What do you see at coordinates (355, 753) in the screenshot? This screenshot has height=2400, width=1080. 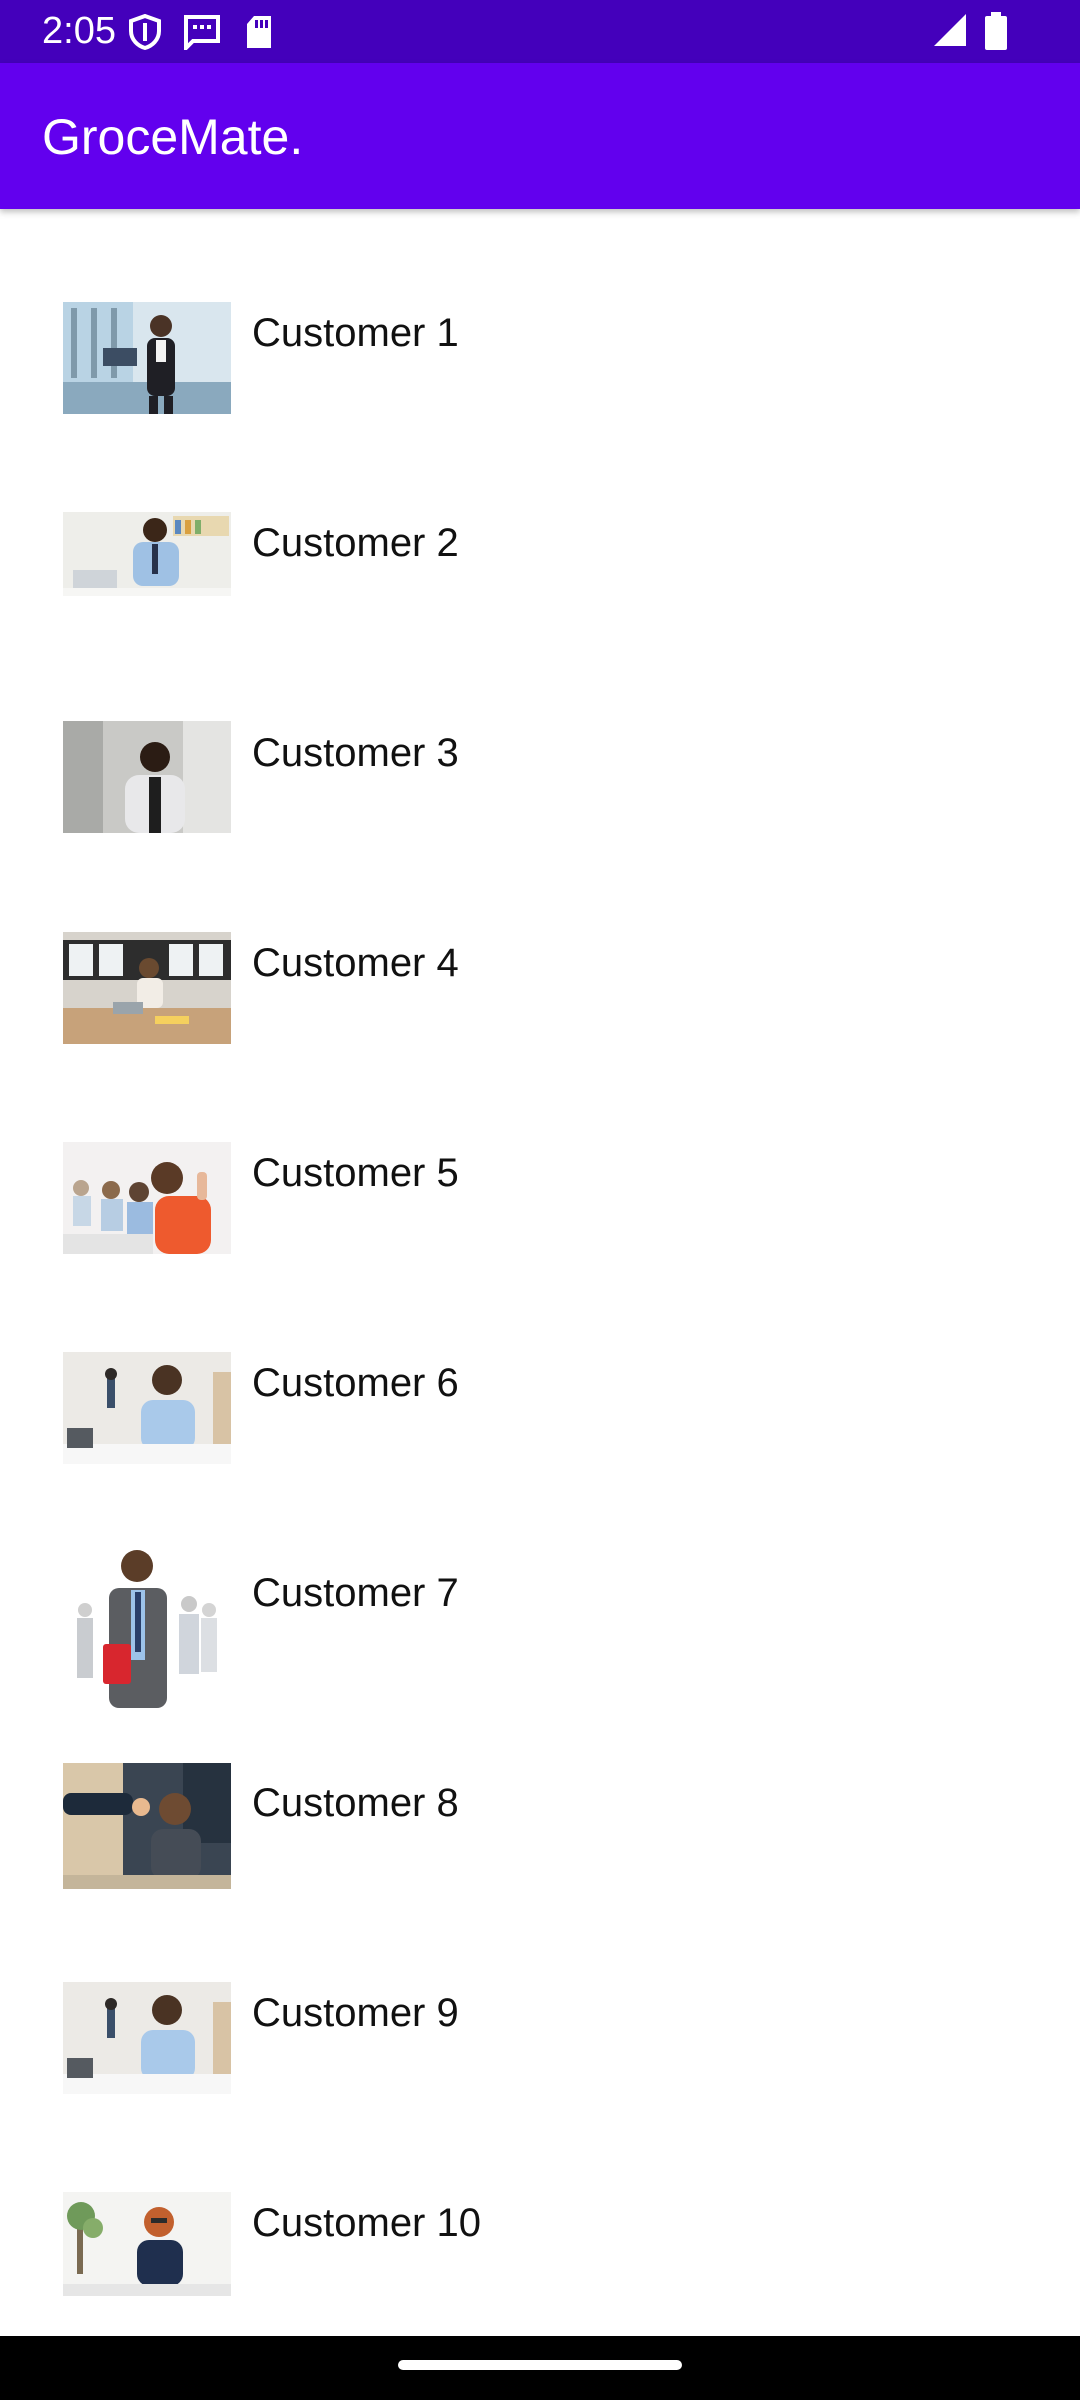 I see `customer-name: Customer 3` at bounding box center [355, 753].